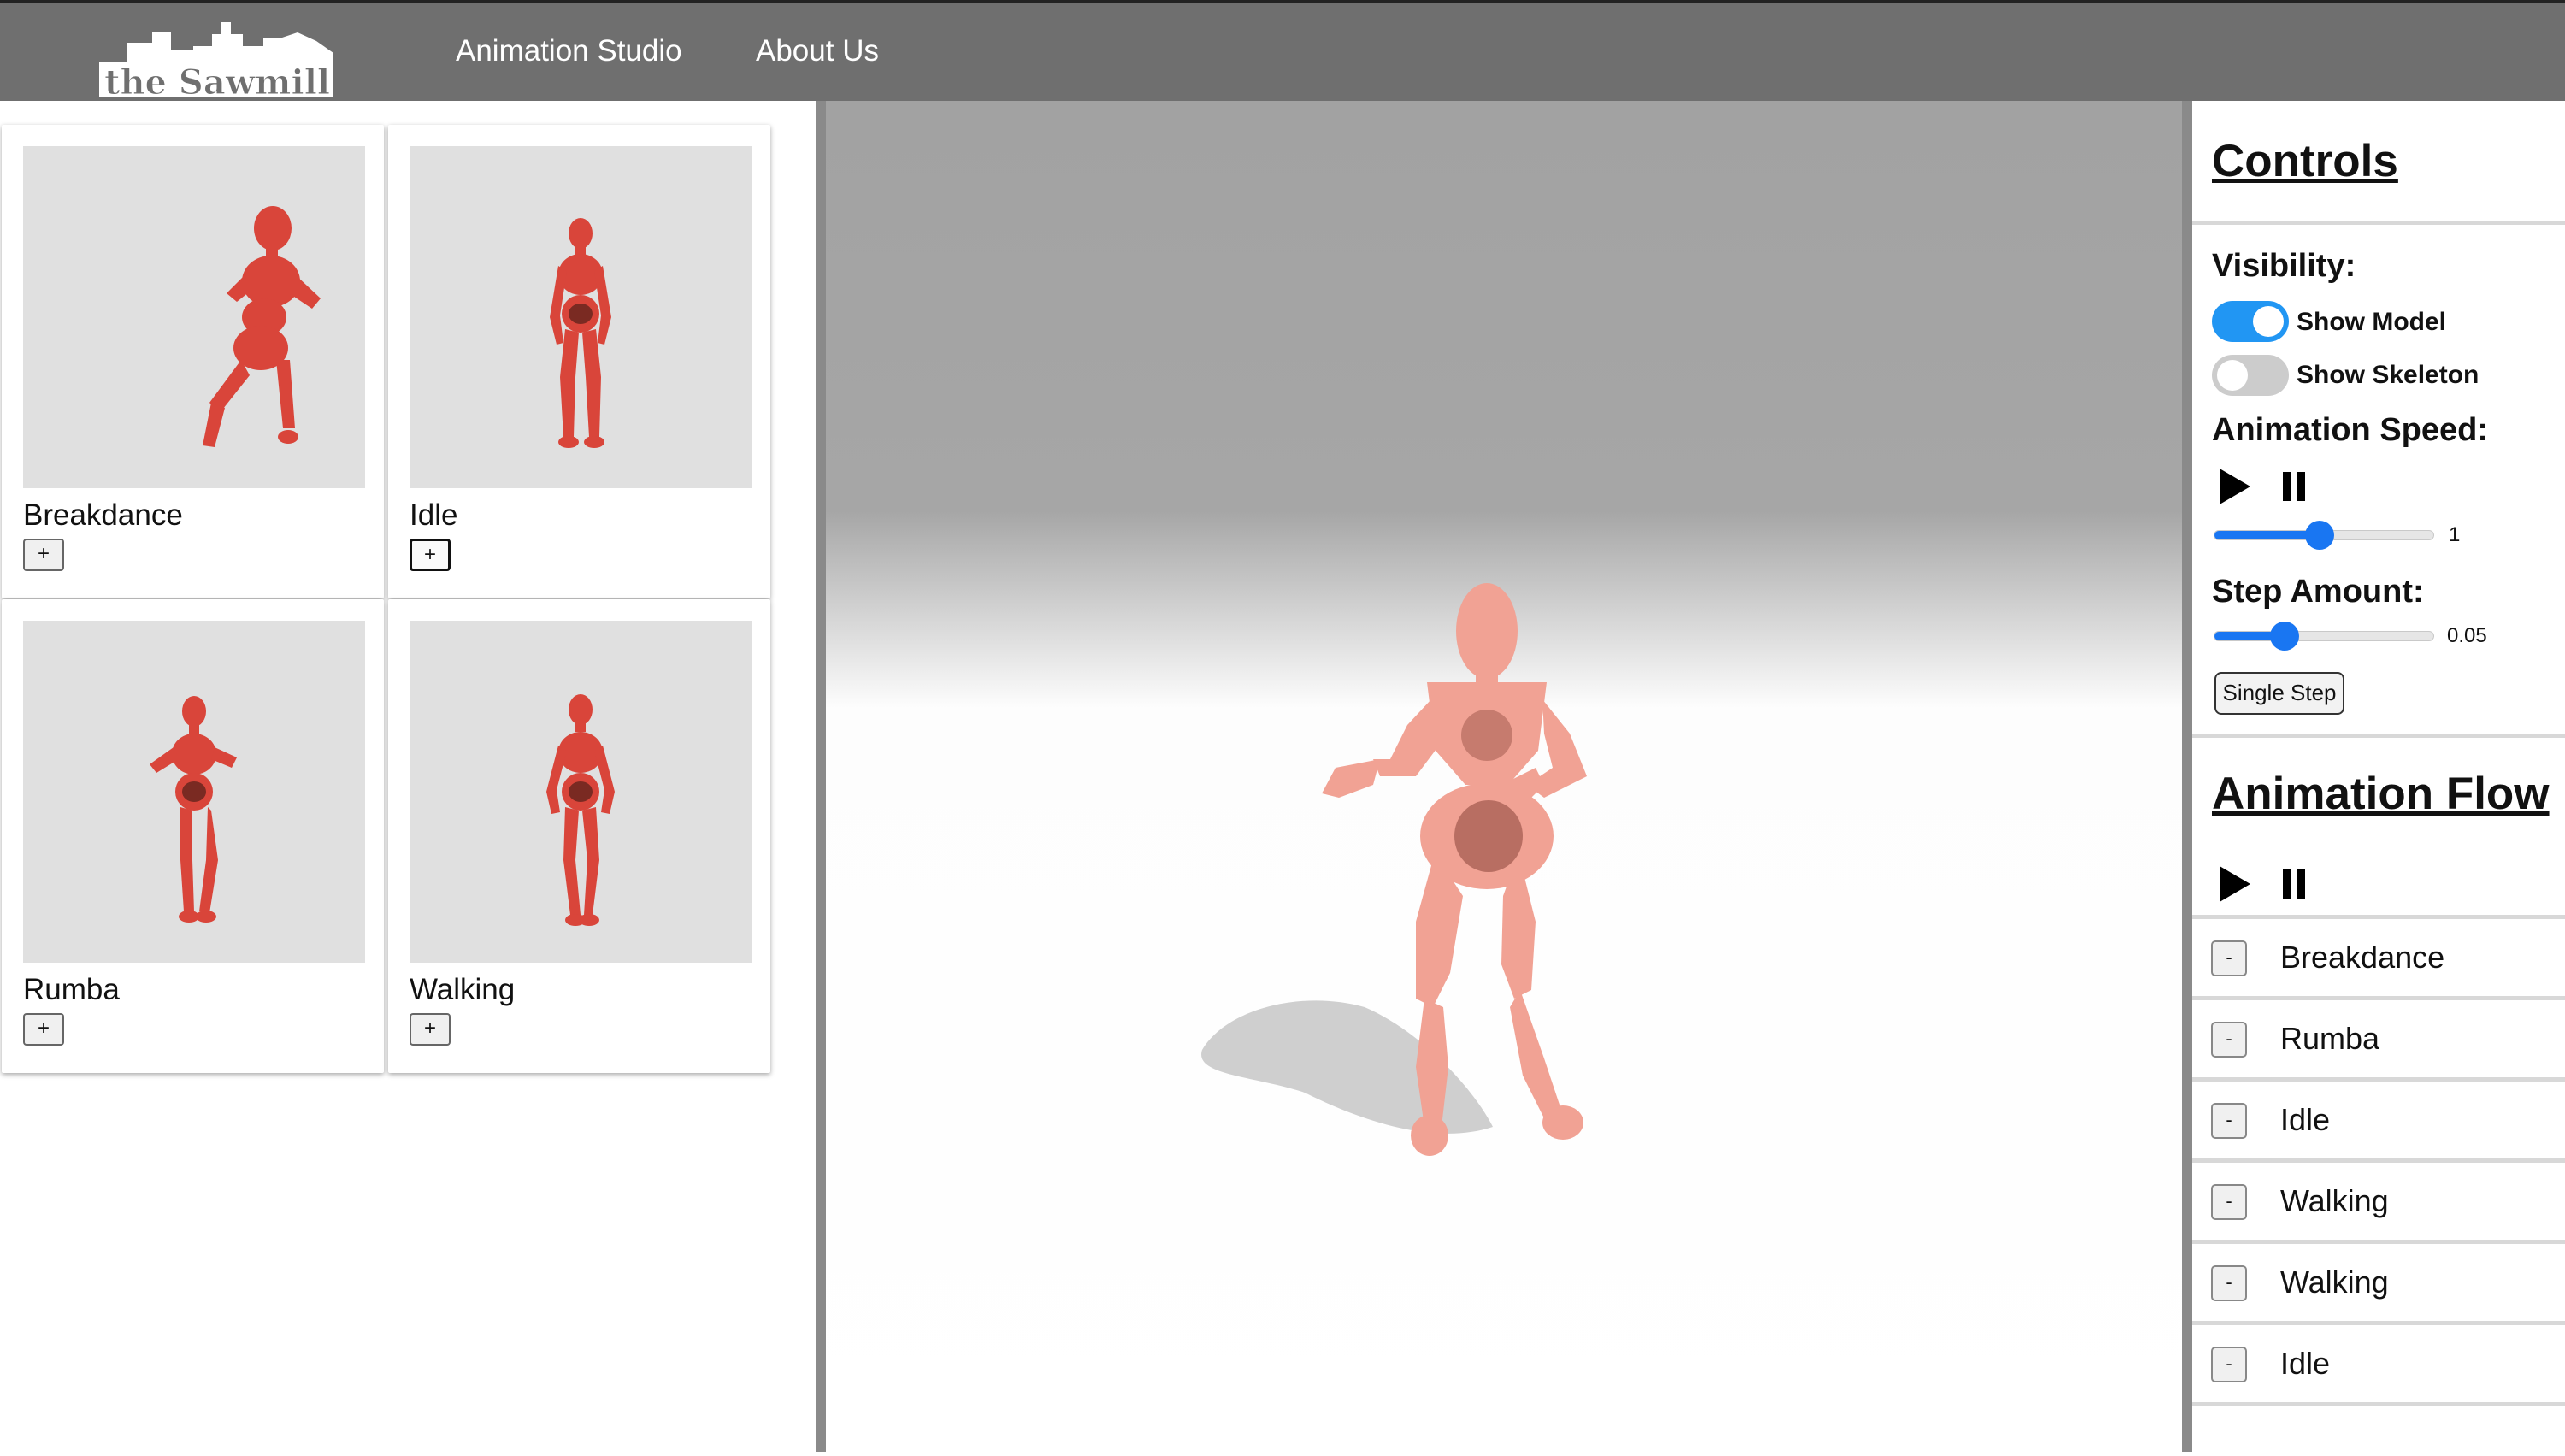 The image size is (2565, 1456). Describe the element at coordinates (2381, 794) in the screenshot. I see `animation-flow-title: Animation Flow` at that location.